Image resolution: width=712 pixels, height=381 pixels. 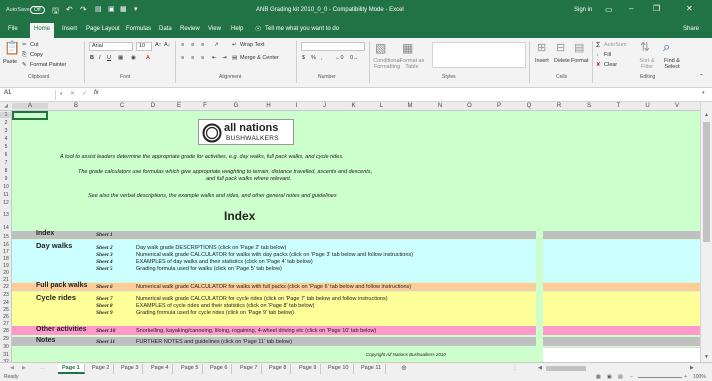 What do you see at coordinates (6, 123) in the screenshot?
I see `row-header: 2` at bounding box center [6, 123].